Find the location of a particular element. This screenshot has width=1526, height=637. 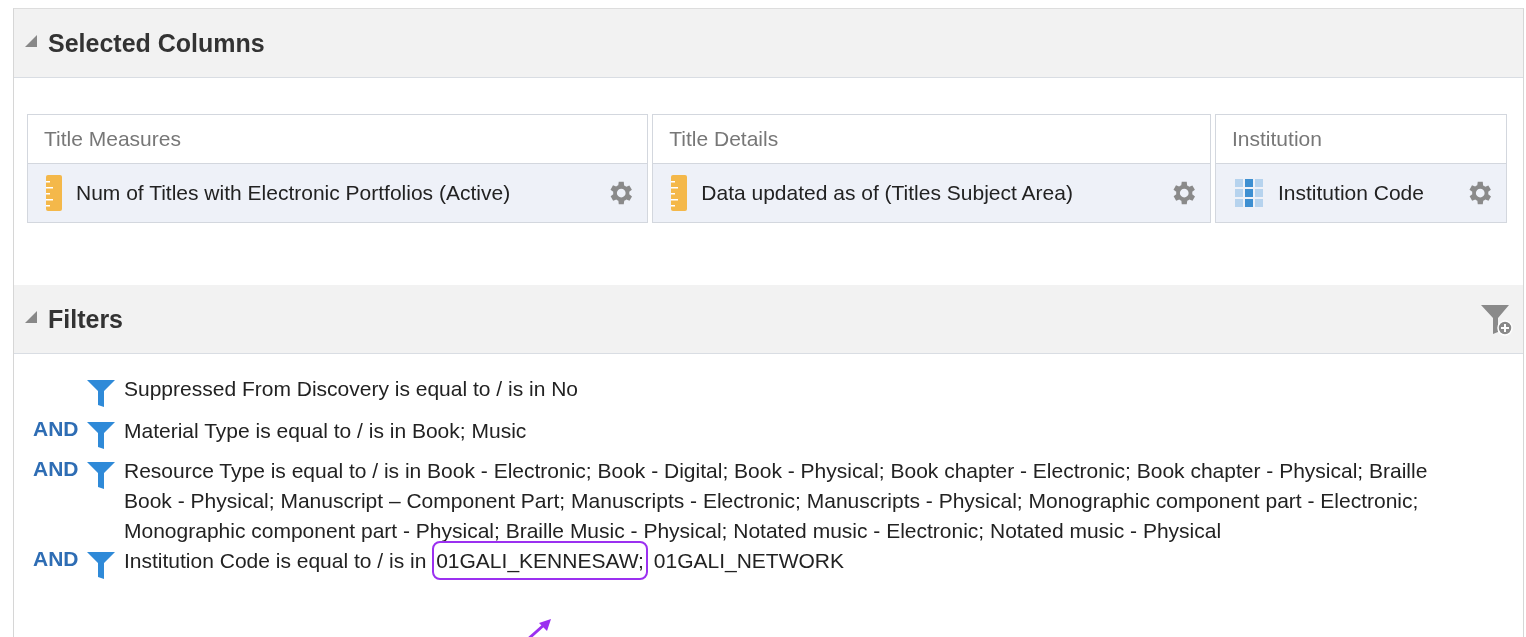

column-label: Num of Titles with Electronic Portfolios (Active) is located at coordinates (293, 193).